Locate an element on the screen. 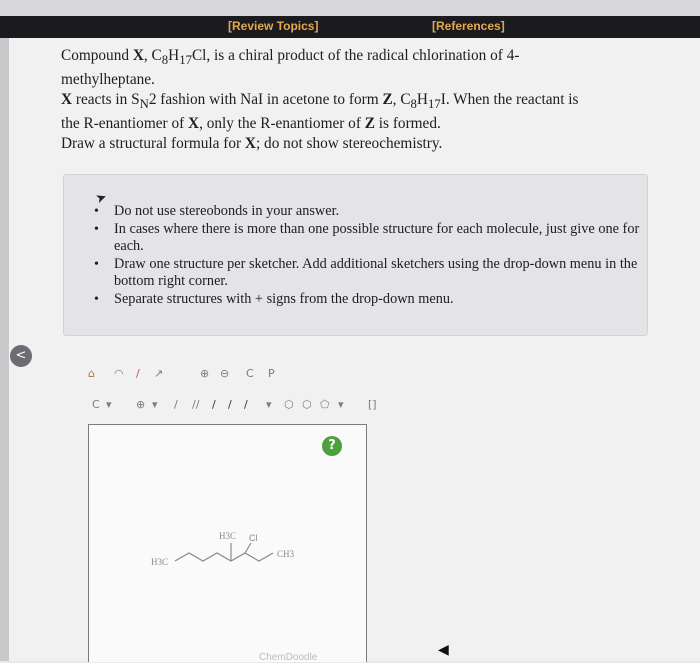 This screenshot has width=700, height=663. double-bond-icon: // is located at coordinates (195, 404).